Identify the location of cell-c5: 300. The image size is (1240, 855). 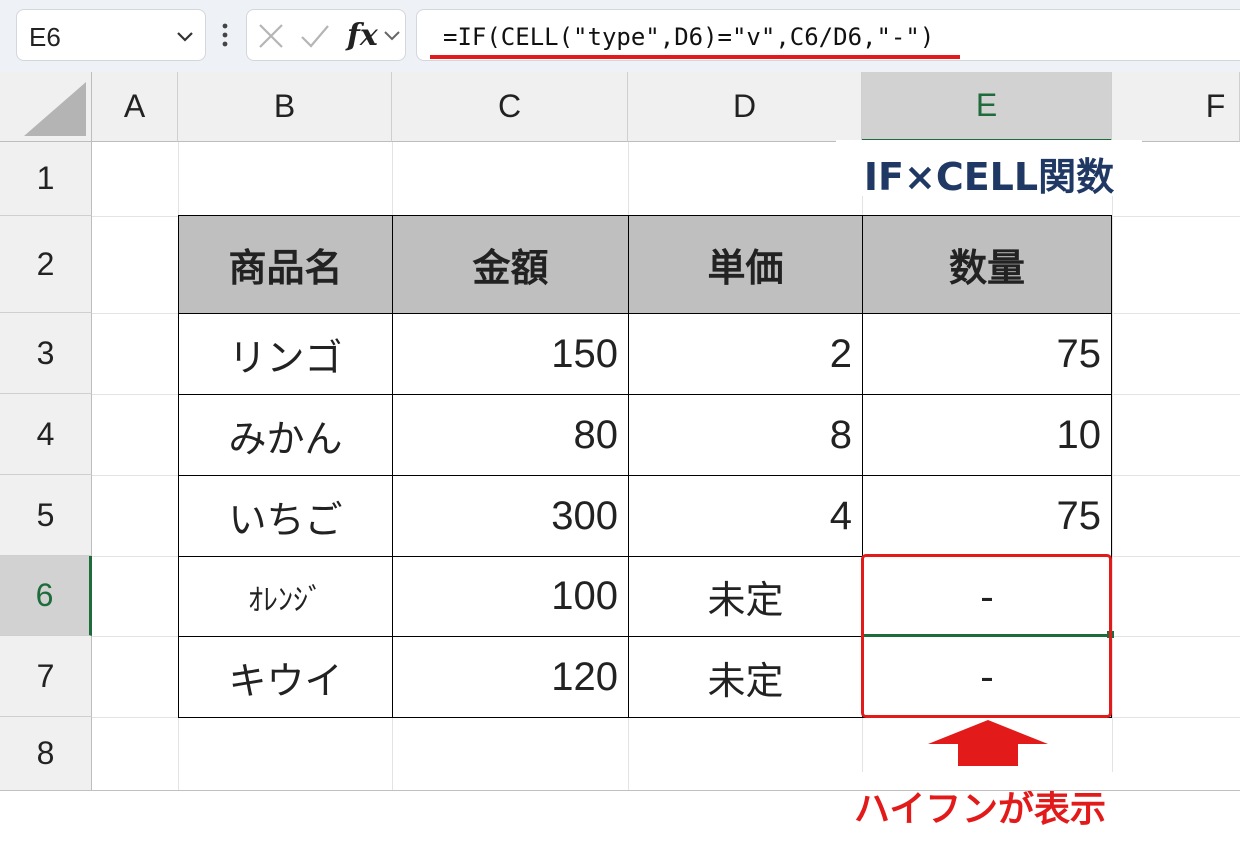
(510, 516).